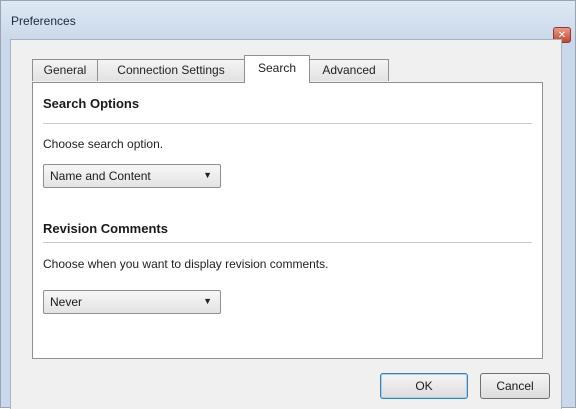 The height and width of the screenshot is (409, 576). Describe the element at coordinates (132, 302) in the screenshot. I see `revision-comments-dropdown: Never ▼` at that location.